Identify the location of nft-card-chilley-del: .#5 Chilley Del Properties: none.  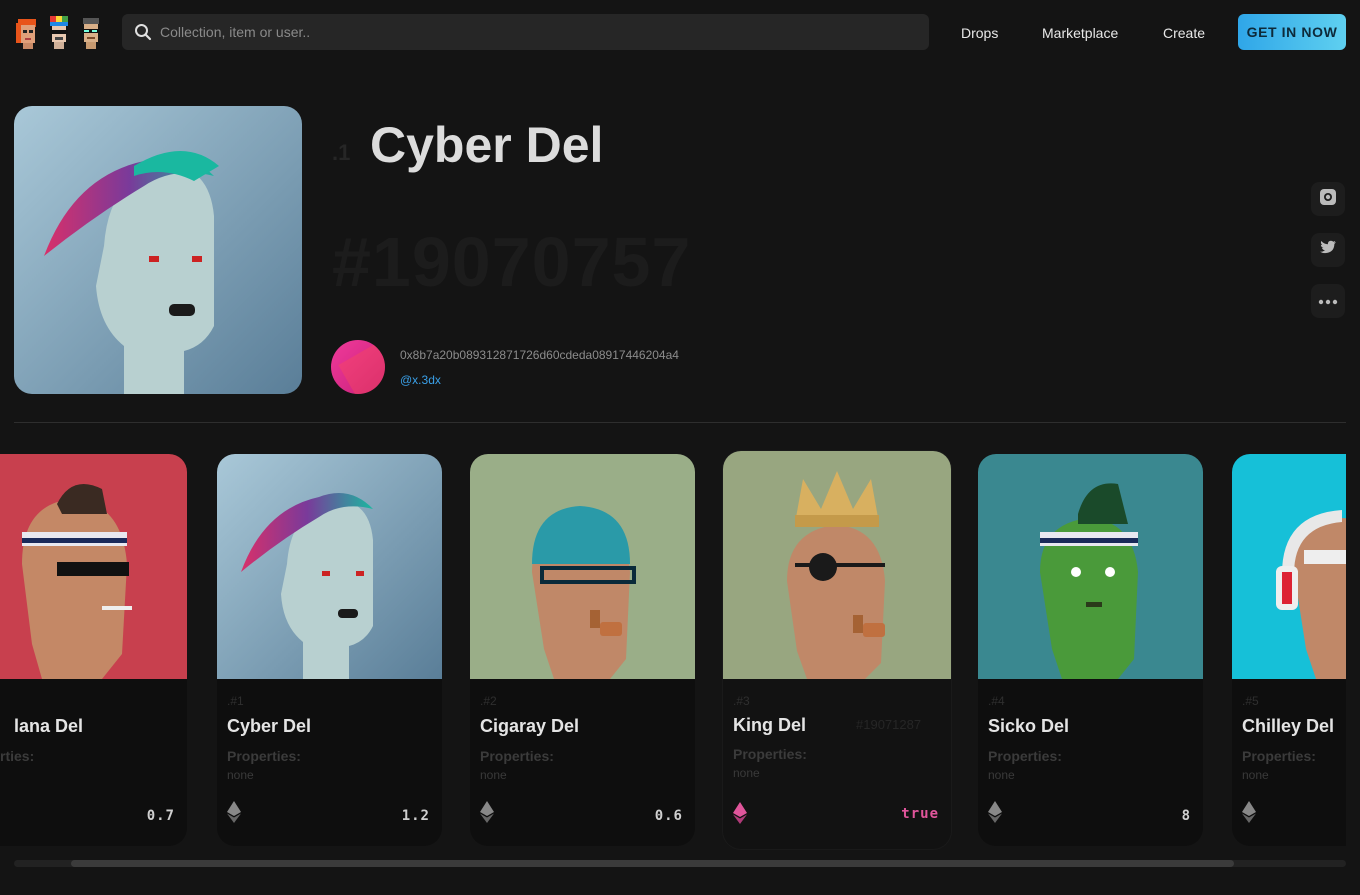
(1289, 650).